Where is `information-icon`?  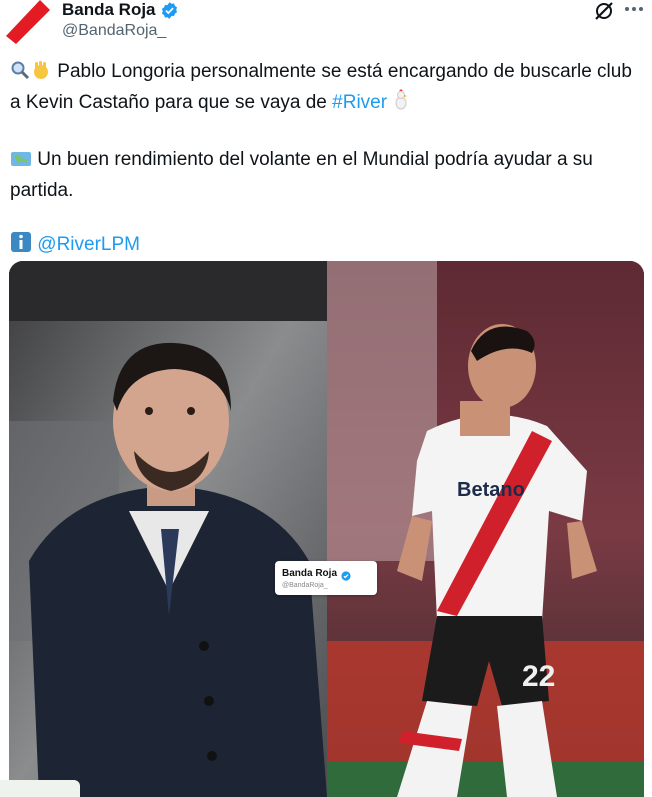 information-icon is located at coordinates (21, 246).